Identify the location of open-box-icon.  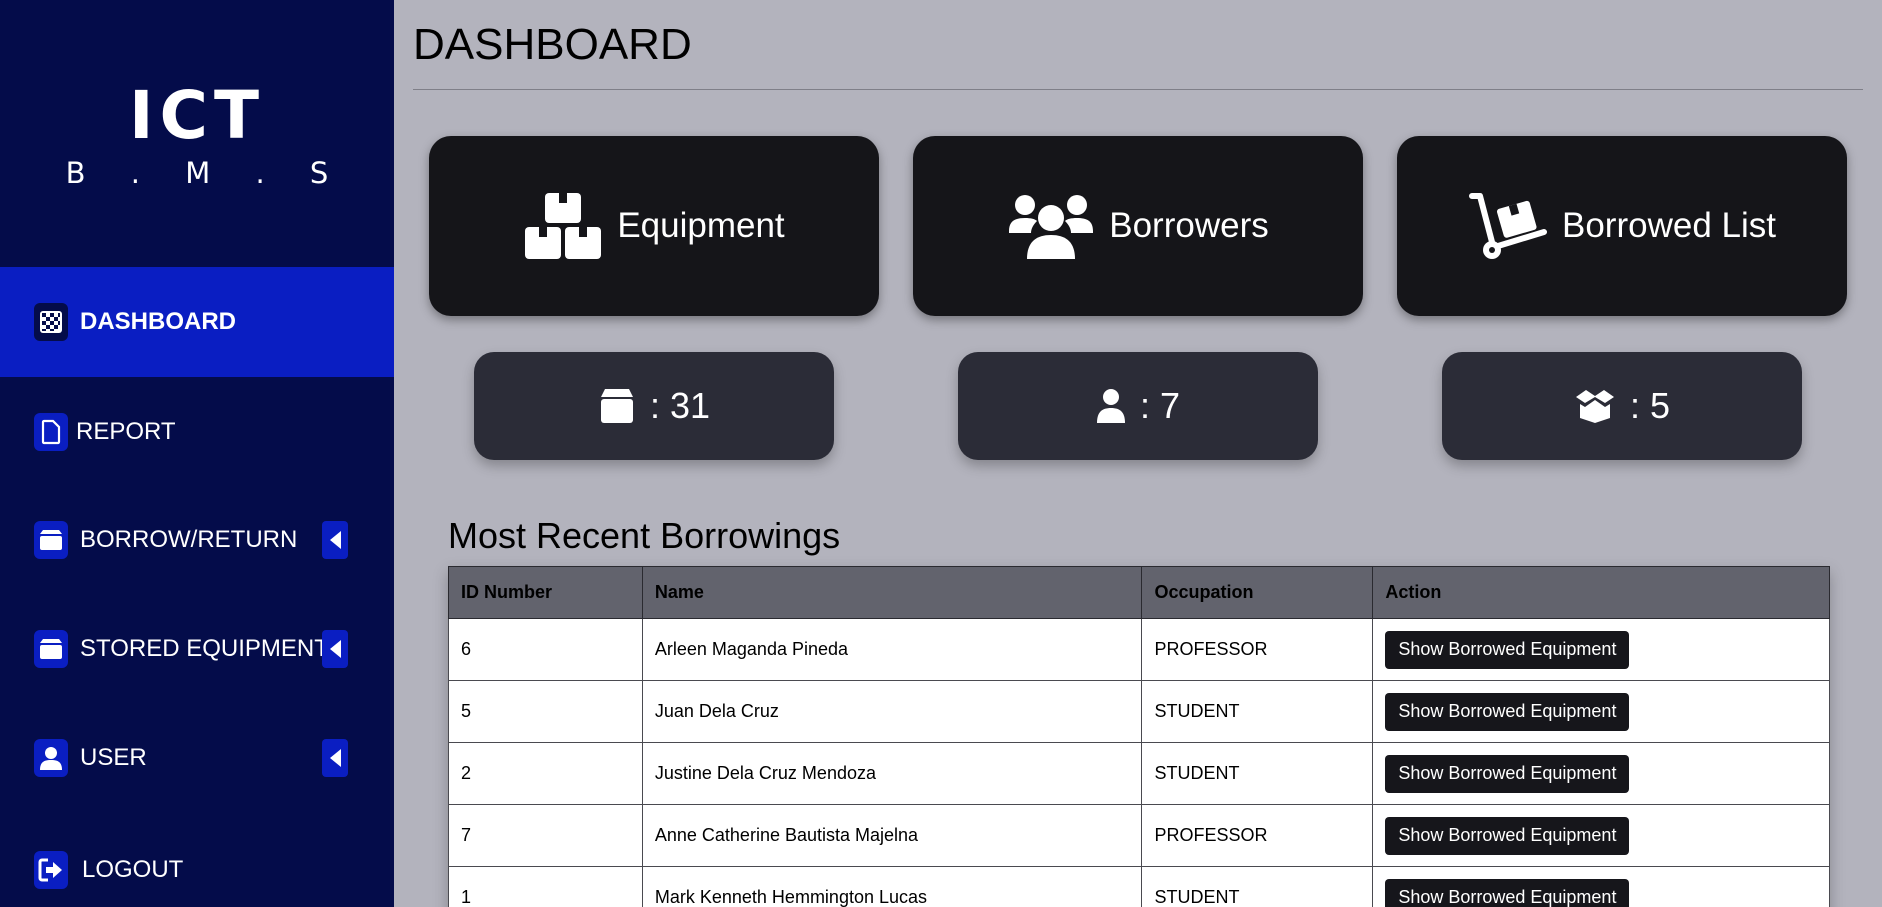
(1594, 406).